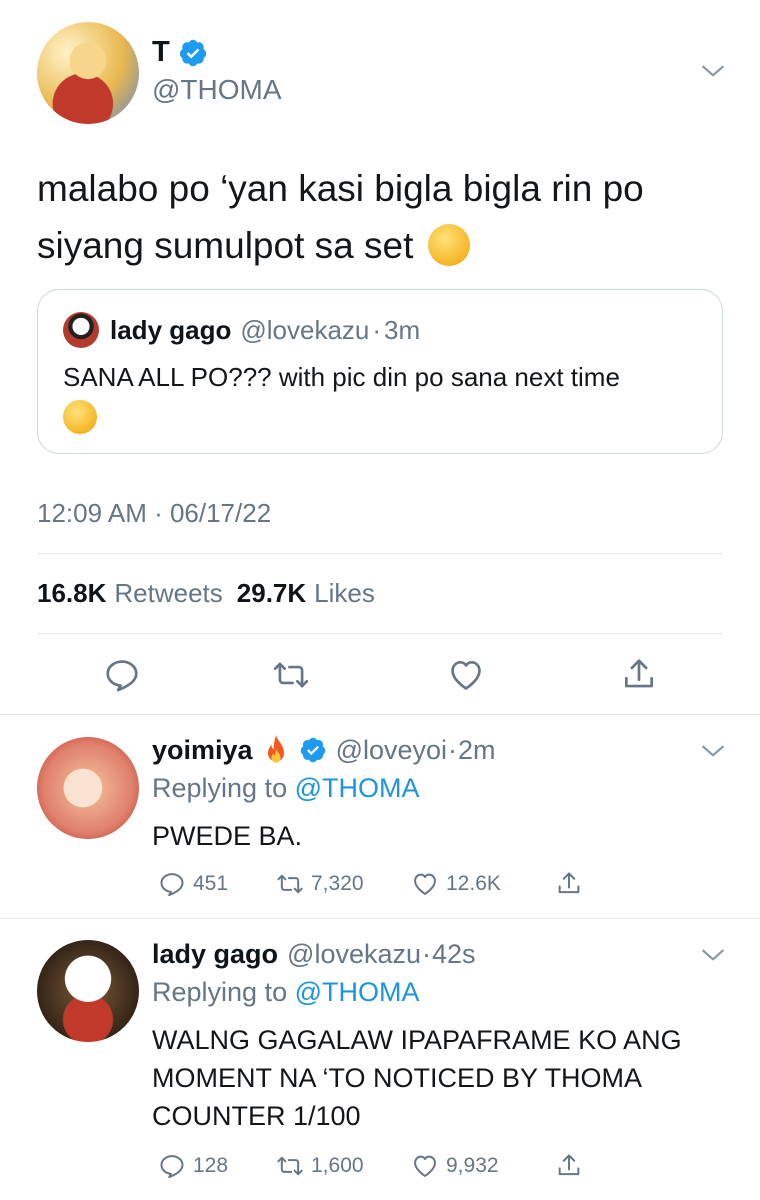 This screenshot has height=1200, width=760. I want to click on tweet-stats: 16.8K Retweets 29.7K Likes, so click(206, 593).